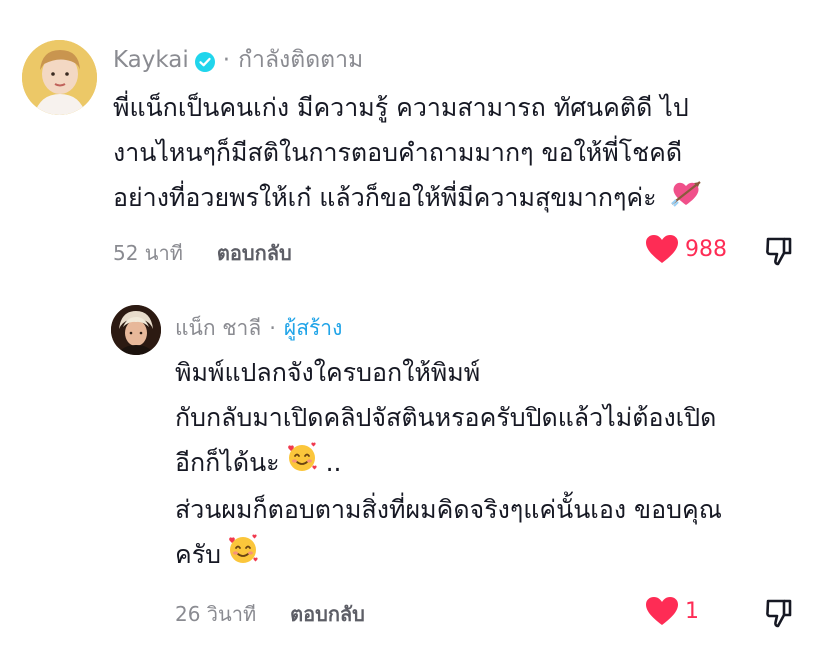  I want to click on comment-line-with-emoji: ครับ, so click(448, 555).